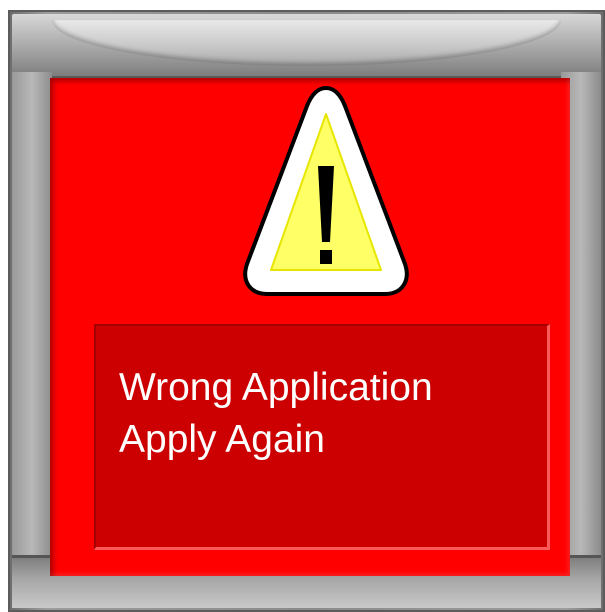  What do you see at coordinates (222, 439) in the screenshot?
I see `message-line-2: Apply Again` at bounding box center [222, 439].